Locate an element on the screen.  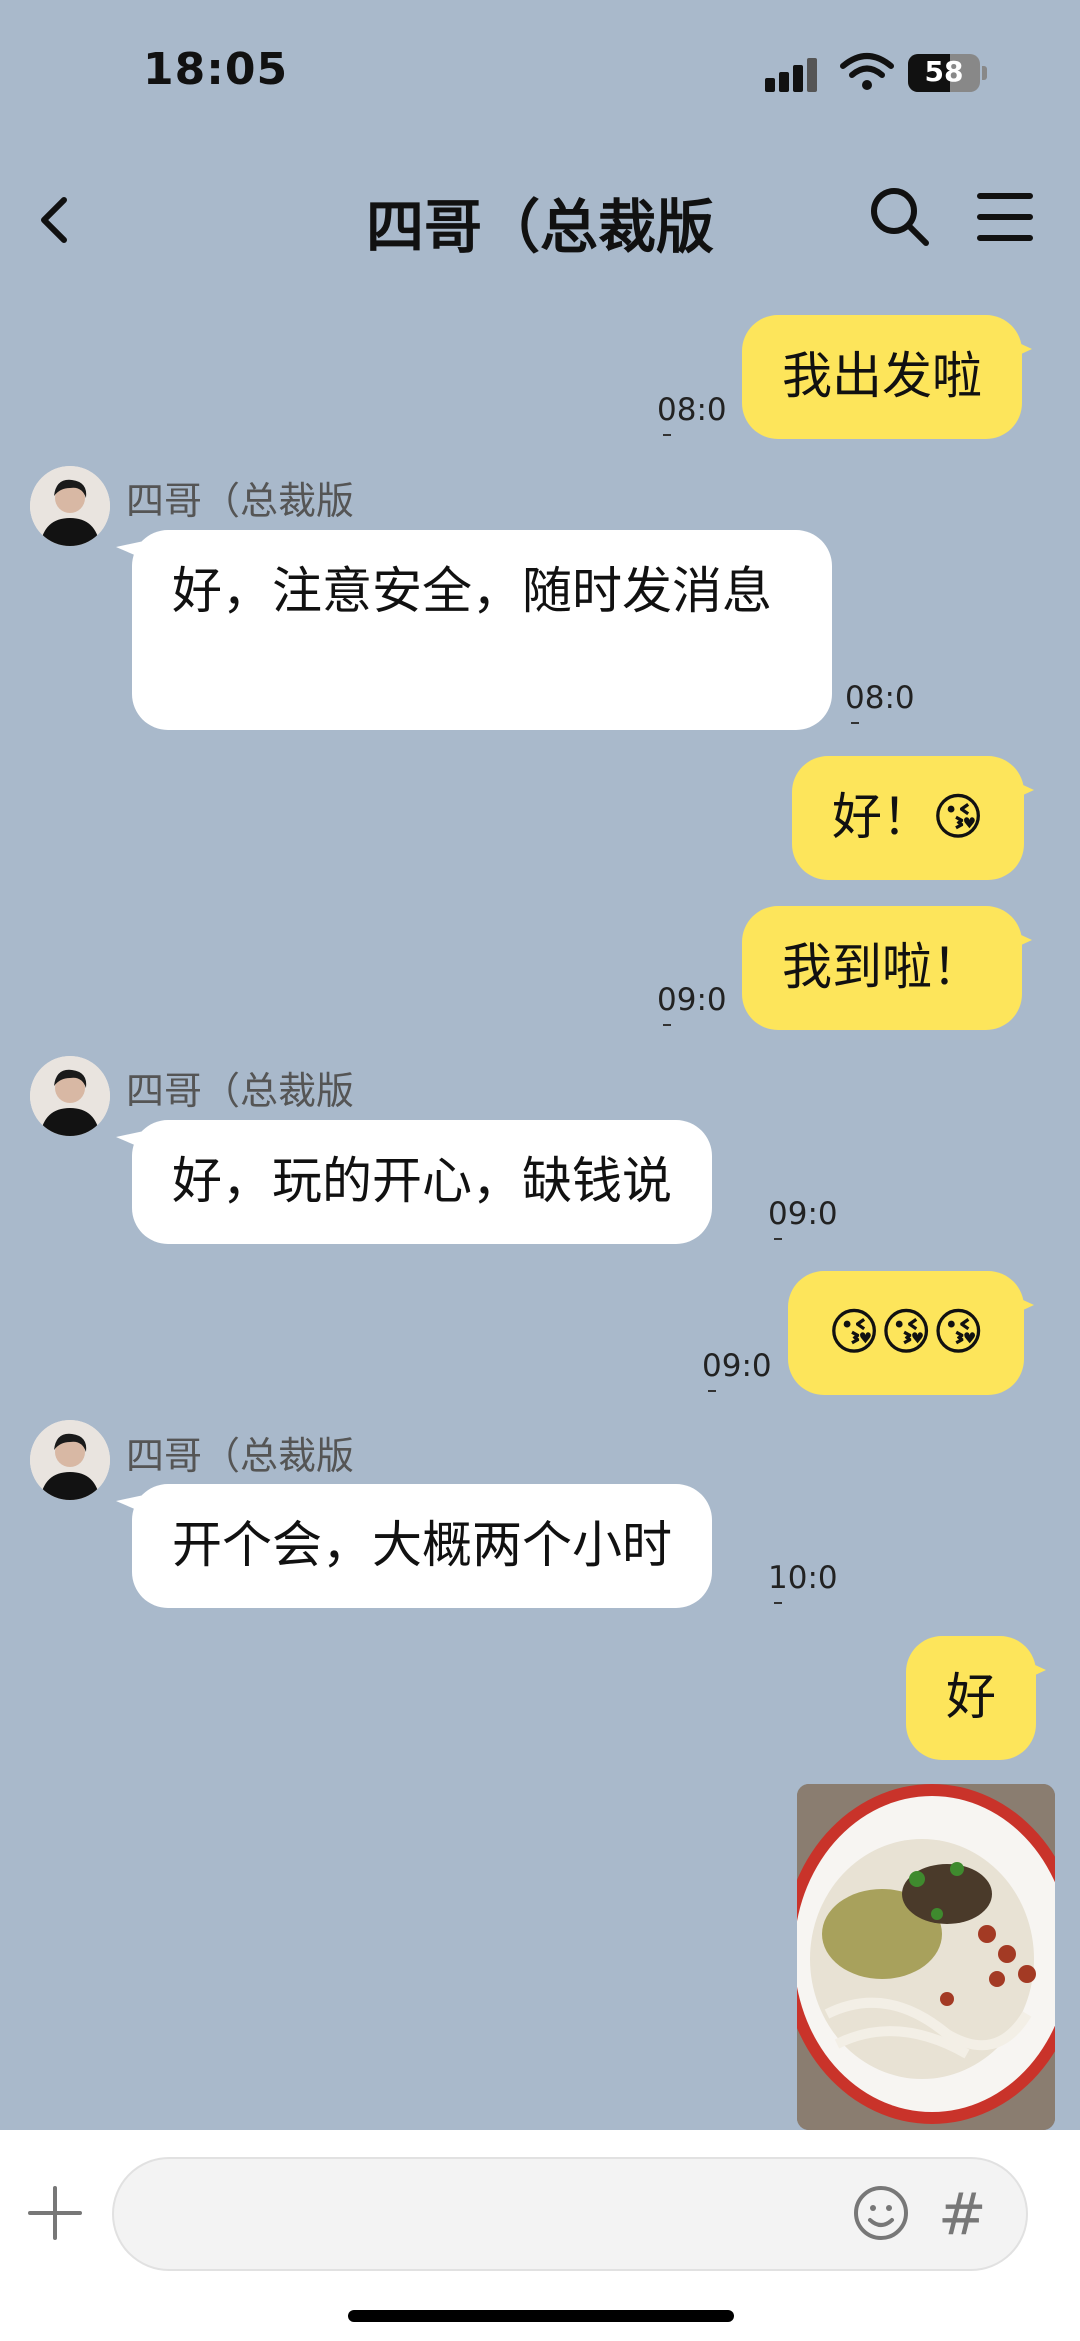
menu-icon is located at coordinates (1005, 217).